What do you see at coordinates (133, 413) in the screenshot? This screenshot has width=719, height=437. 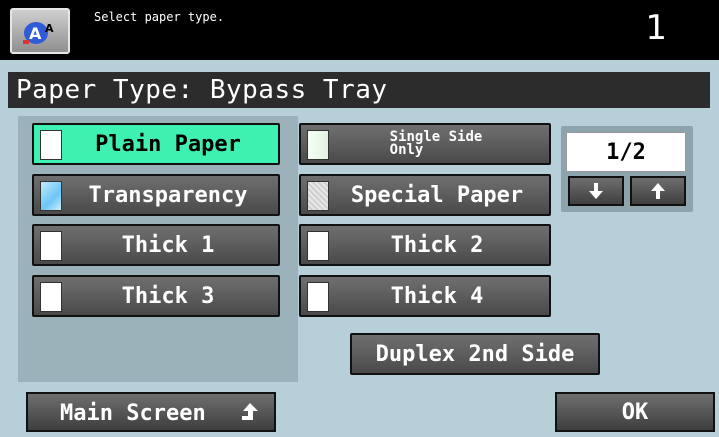 I see `button-label: Main Screen` at bounding box center [133, 413].